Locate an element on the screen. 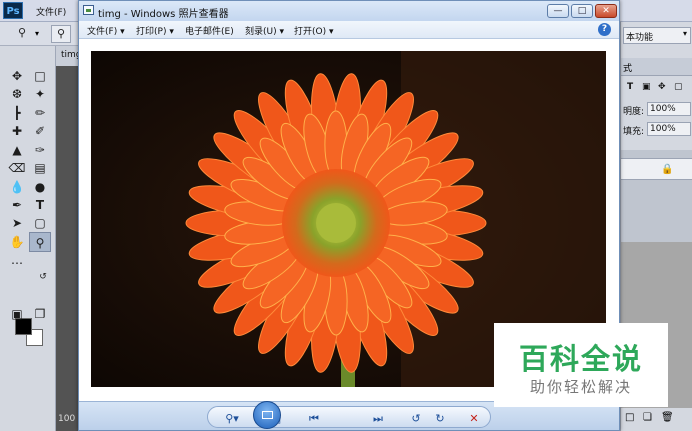  next-icon: ⏭ is located at coordinates (378, 419).